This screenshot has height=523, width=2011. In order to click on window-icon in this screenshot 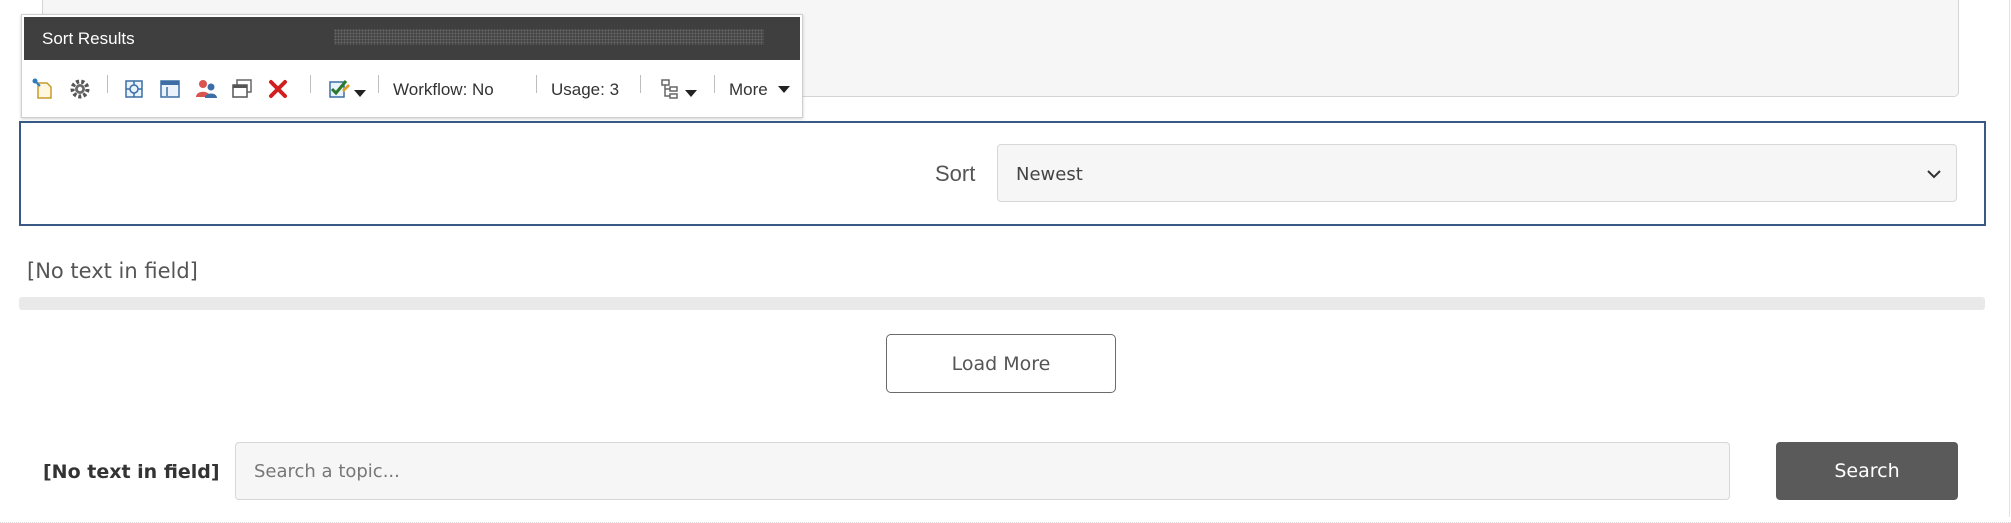, I will do `click(242, 89)`.